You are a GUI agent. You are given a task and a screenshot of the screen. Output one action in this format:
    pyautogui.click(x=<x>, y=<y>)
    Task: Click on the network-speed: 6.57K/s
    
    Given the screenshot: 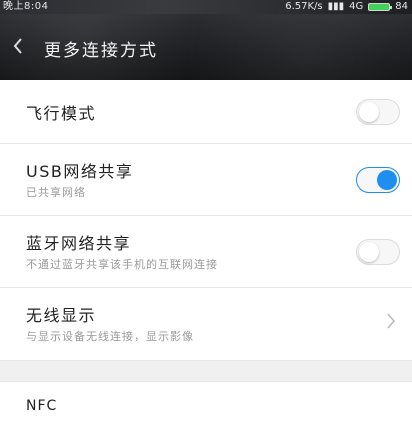 What is the action you would take?
    pyautogui.click(x=304, y=6)
    